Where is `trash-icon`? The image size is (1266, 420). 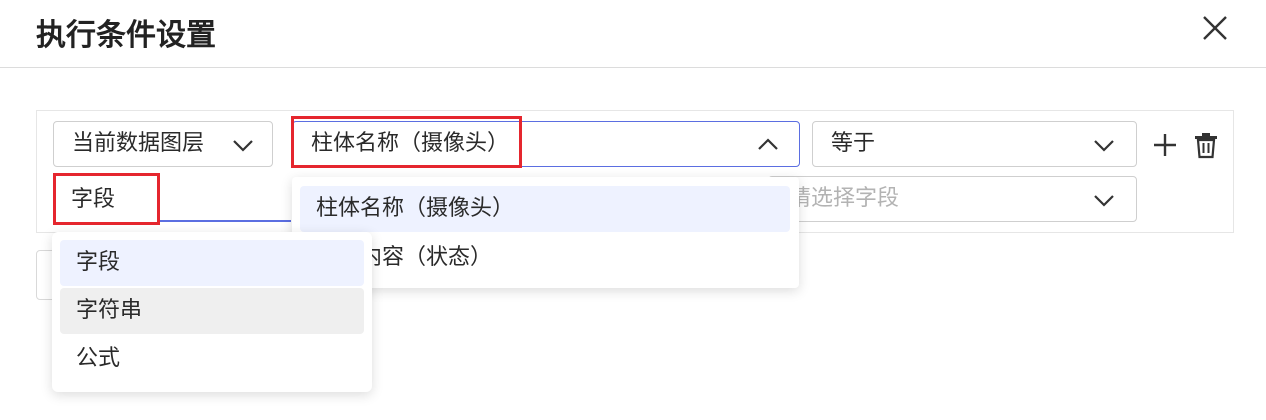
trash-icon is located at coordinates (1206, 145).